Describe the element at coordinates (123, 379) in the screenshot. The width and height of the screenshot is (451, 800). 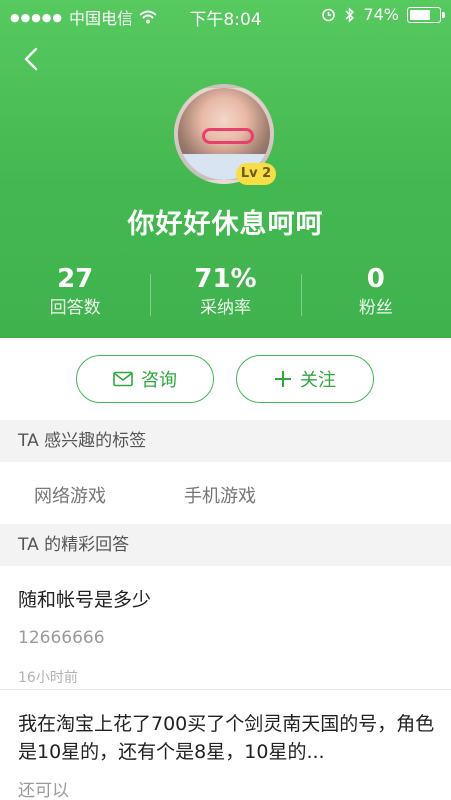
I see `mail-icon` at that location.